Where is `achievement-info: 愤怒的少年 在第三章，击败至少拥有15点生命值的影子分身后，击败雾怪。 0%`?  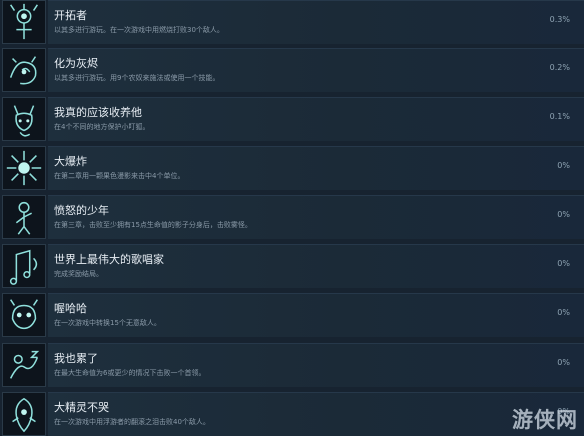 achievement-info: 愤怒的少年 在第三章，击败至少拥有15点生命值的影子分身后，击败雾怪。 0% is located at coordinates (316, 217).